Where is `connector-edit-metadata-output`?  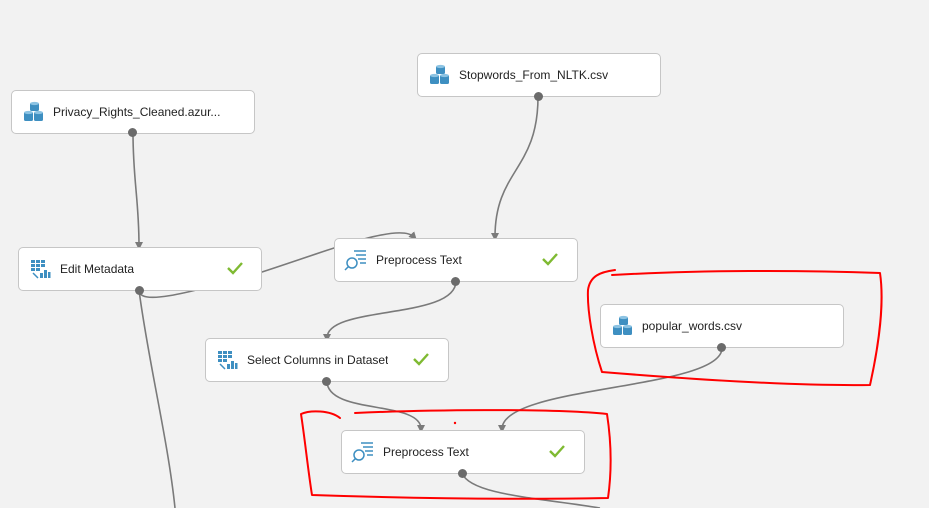 connector-edit-metadata-output is located at coordinates (157, 398).